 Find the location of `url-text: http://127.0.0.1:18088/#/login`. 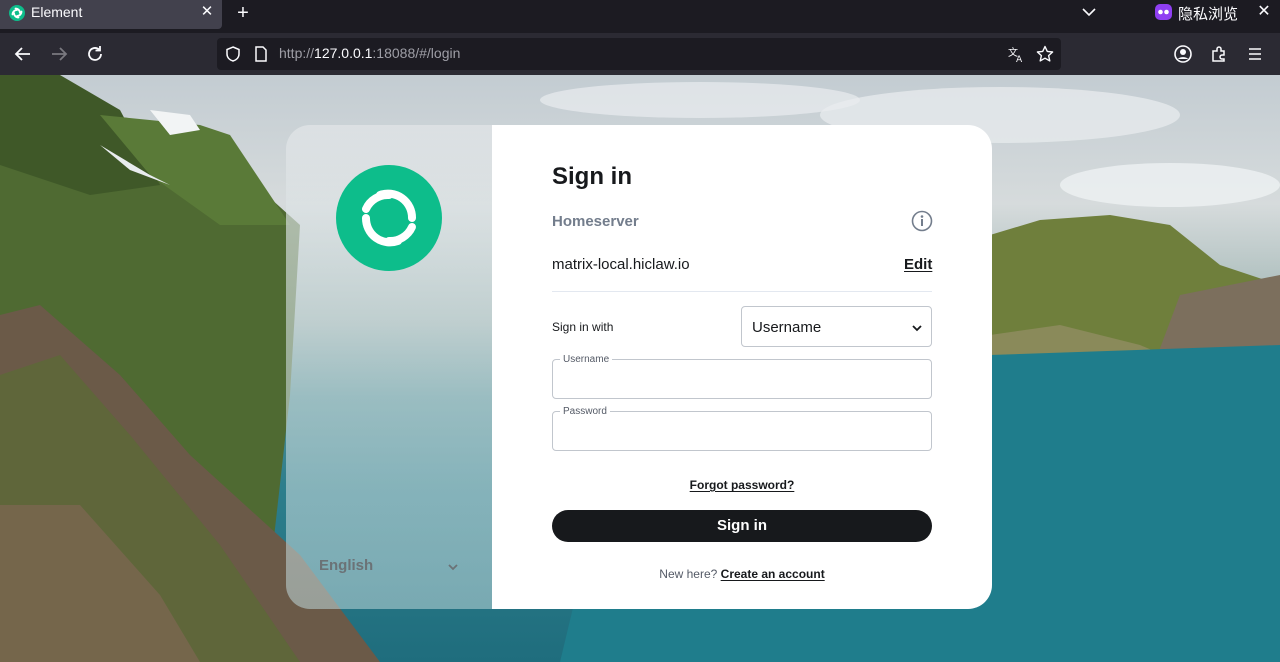

url-text: http://127.0.0.1:18088/#/login is located at coordinates (369, 53).